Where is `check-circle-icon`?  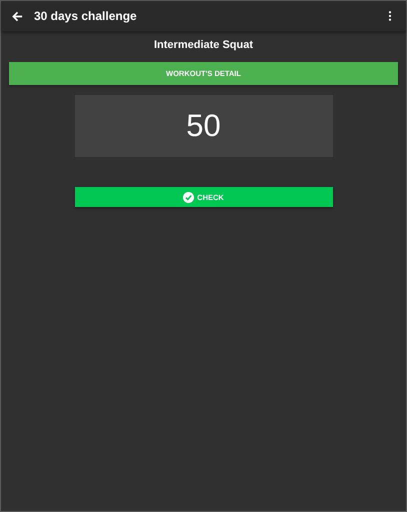
check-circle-icon is located at coordinates (188, 197).